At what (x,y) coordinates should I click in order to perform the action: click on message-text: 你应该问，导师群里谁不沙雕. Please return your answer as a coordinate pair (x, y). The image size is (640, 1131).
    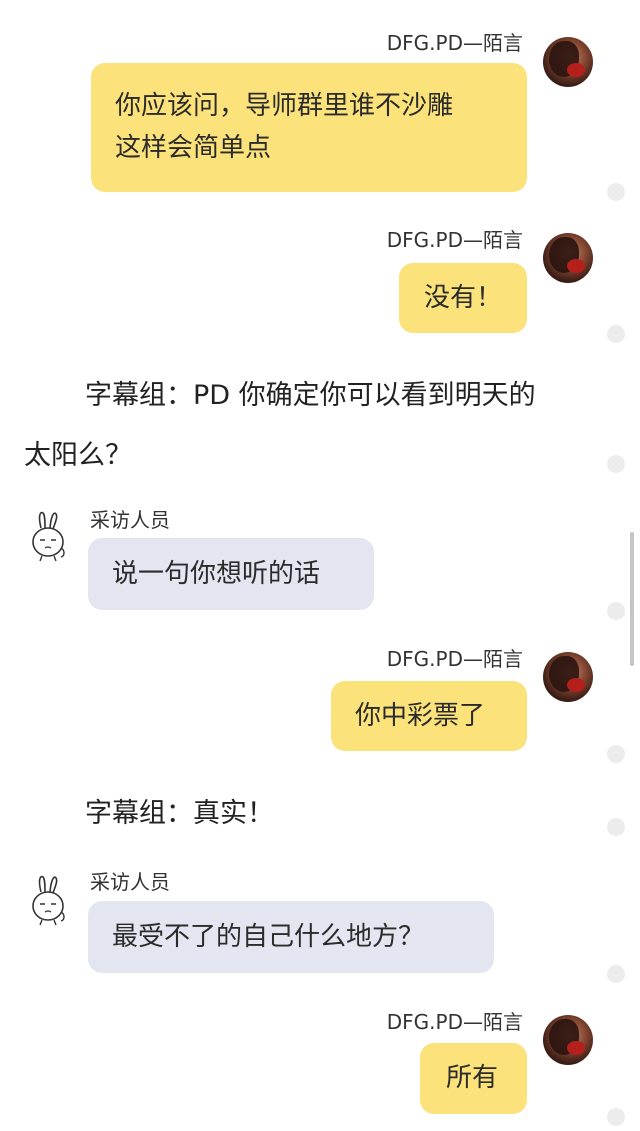
    Looking at the image, I should click on (284, 106).